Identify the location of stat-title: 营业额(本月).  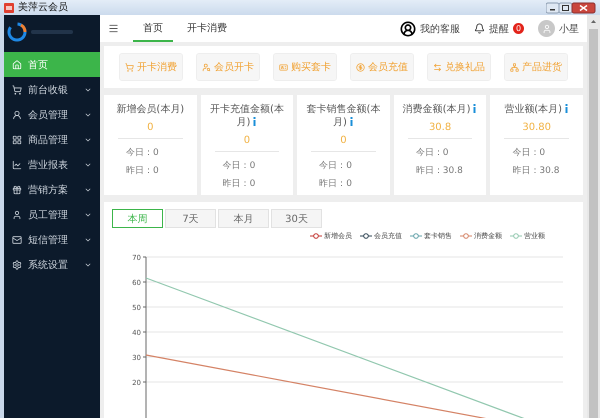
(537, 109).